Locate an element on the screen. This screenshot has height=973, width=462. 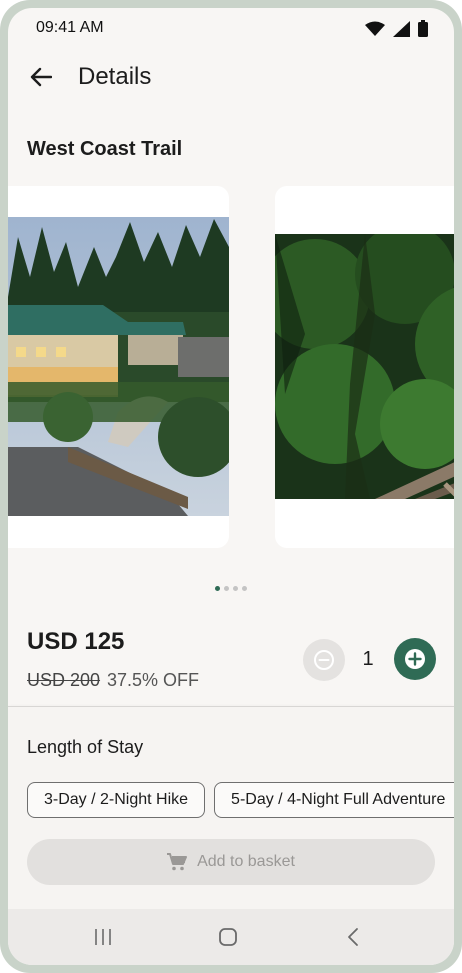
minus-circle-icon is located at coordinates (324, 660).